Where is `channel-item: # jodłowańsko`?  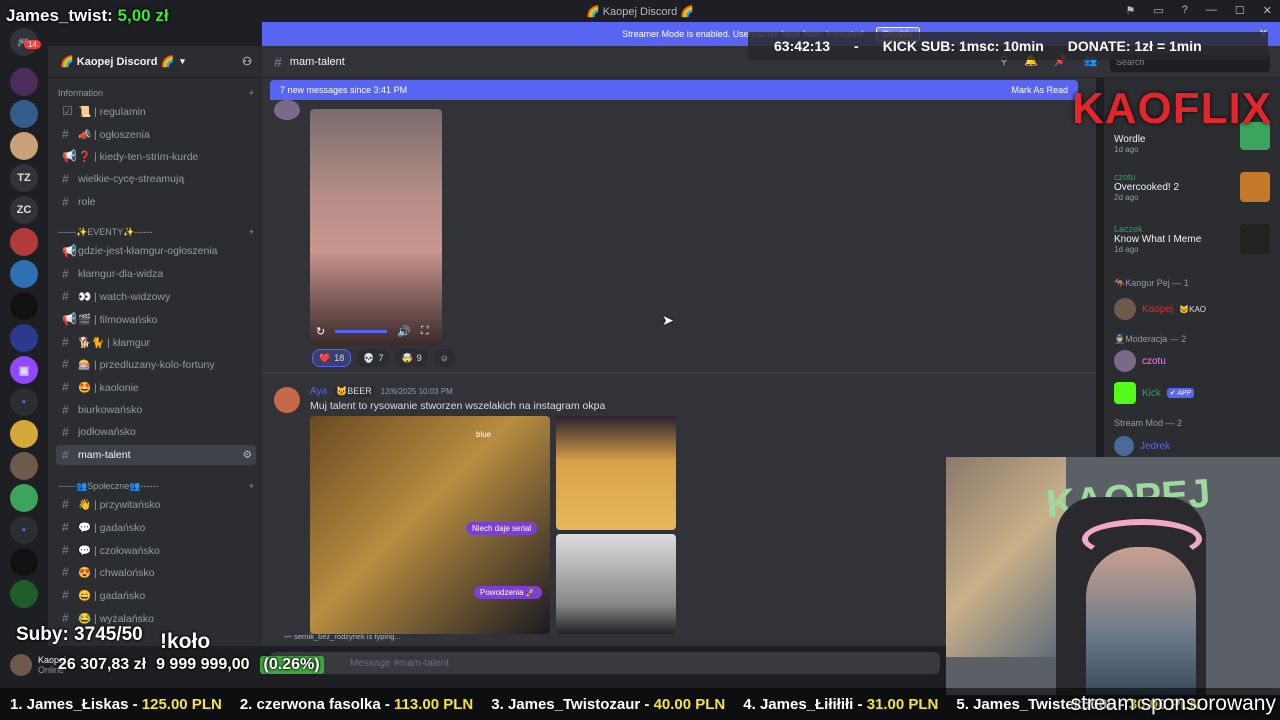 channel-item: # jodłowańsko is located at coordinates (156, 432).